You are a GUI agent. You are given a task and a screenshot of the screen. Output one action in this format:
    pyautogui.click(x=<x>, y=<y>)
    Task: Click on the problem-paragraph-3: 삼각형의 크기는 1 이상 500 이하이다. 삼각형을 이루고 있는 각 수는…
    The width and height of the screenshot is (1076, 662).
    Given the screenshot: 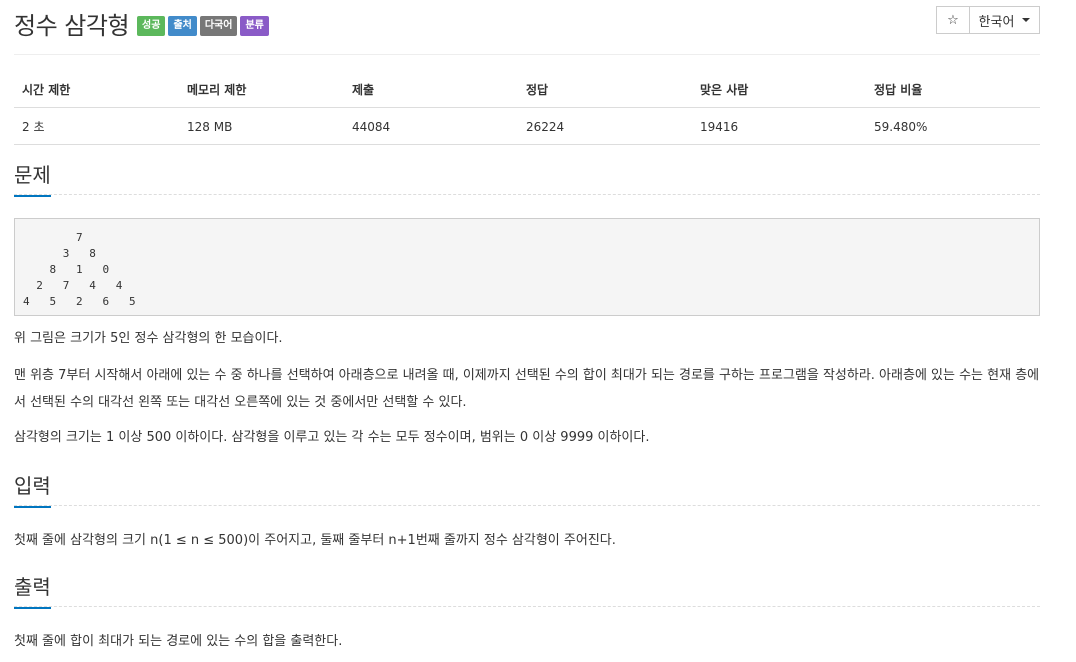 What is the action you would take?
    pyautogui.click(x=332, y=437)
    